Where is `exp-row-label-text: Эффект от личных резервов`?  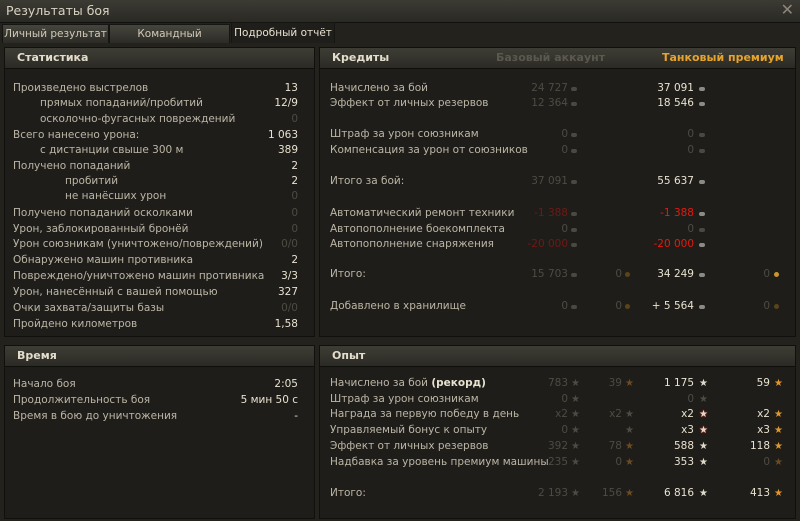
exp-row-label-text: Эффект от личных резервов is located at coordinates (409, 446).